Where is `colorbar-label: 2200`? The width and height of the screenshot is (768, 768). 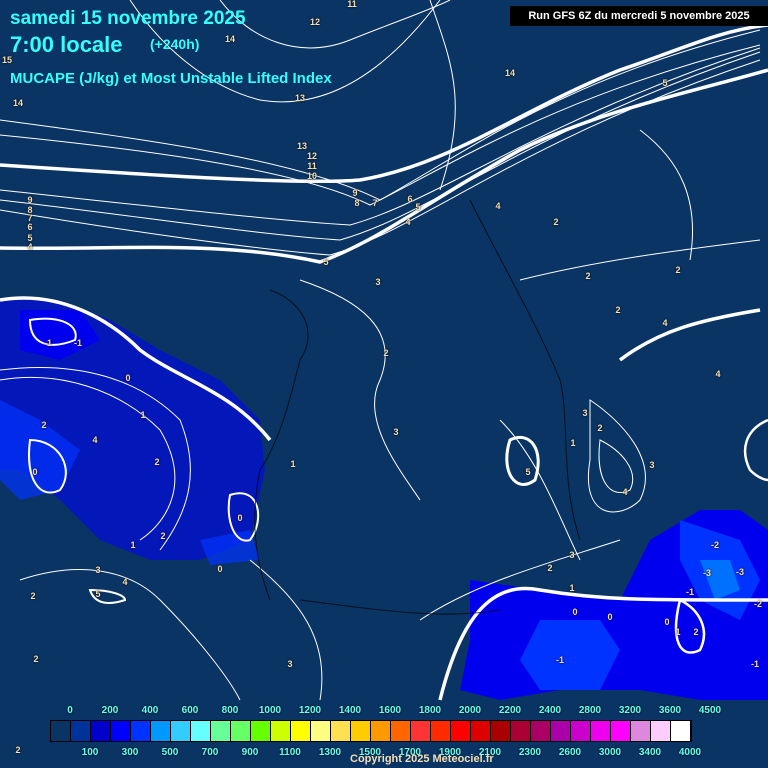 colorbar-label: 2200 is located at coordinates (510, 710).